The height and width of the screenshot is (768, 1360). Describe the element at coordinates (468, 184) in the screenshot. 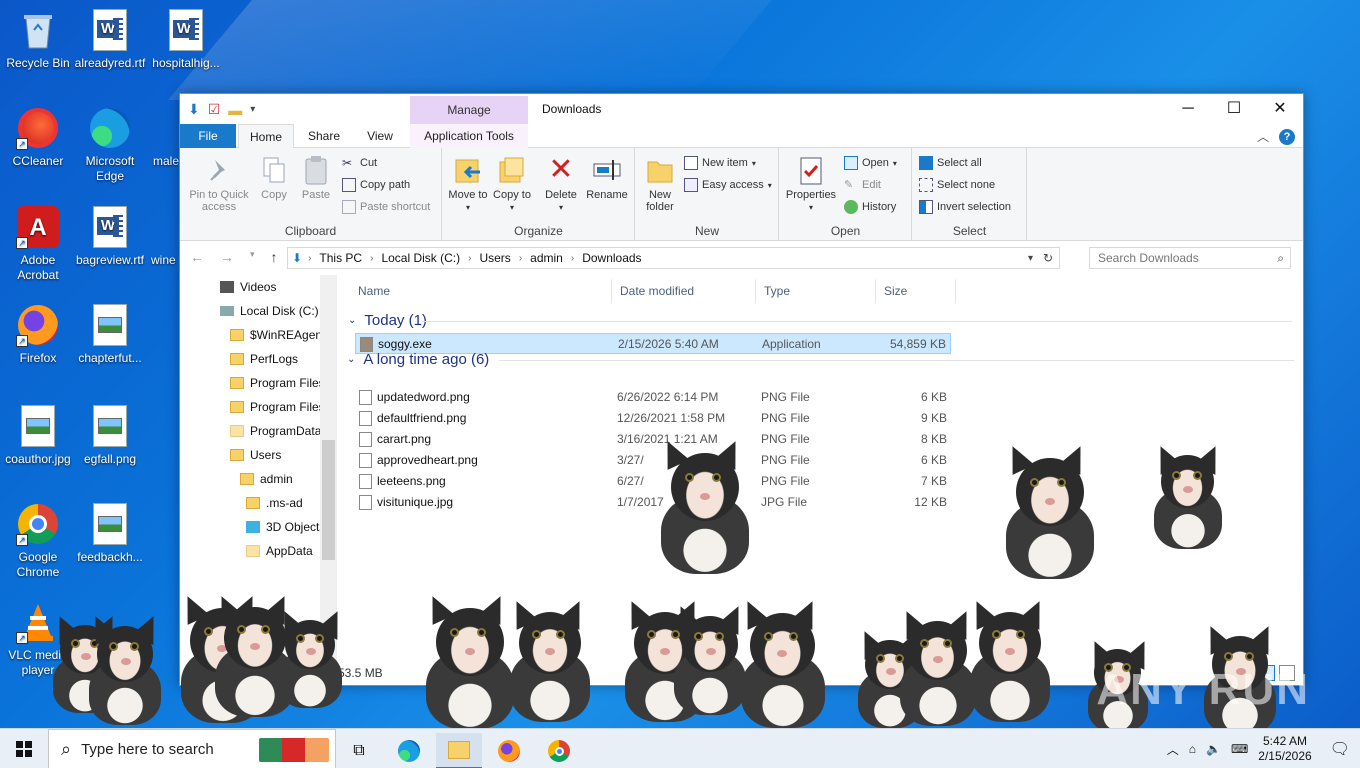

I see `move-to-button: Move to ▾` at that location.